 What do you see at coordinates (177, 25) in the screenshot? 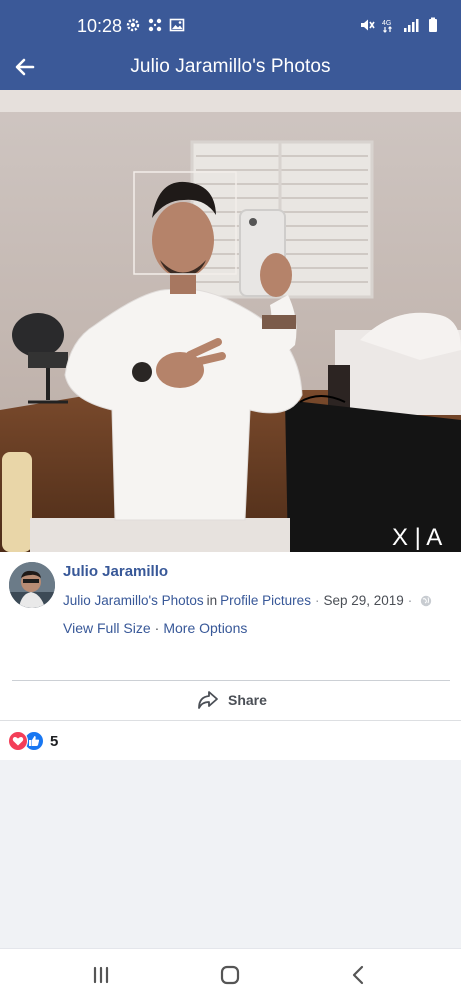
I see `image-icon` at bounding box center [177, 25].